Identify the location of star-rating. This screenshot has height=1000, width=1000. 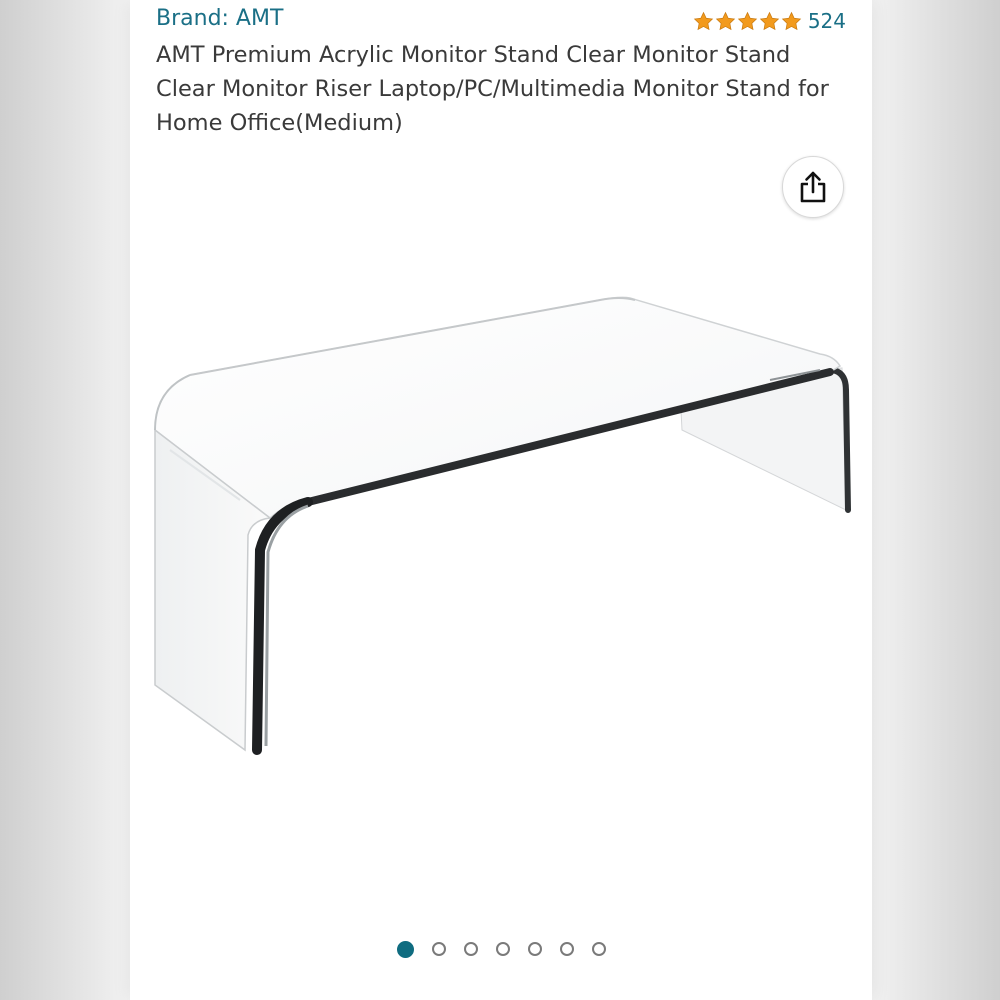
(747, 21).